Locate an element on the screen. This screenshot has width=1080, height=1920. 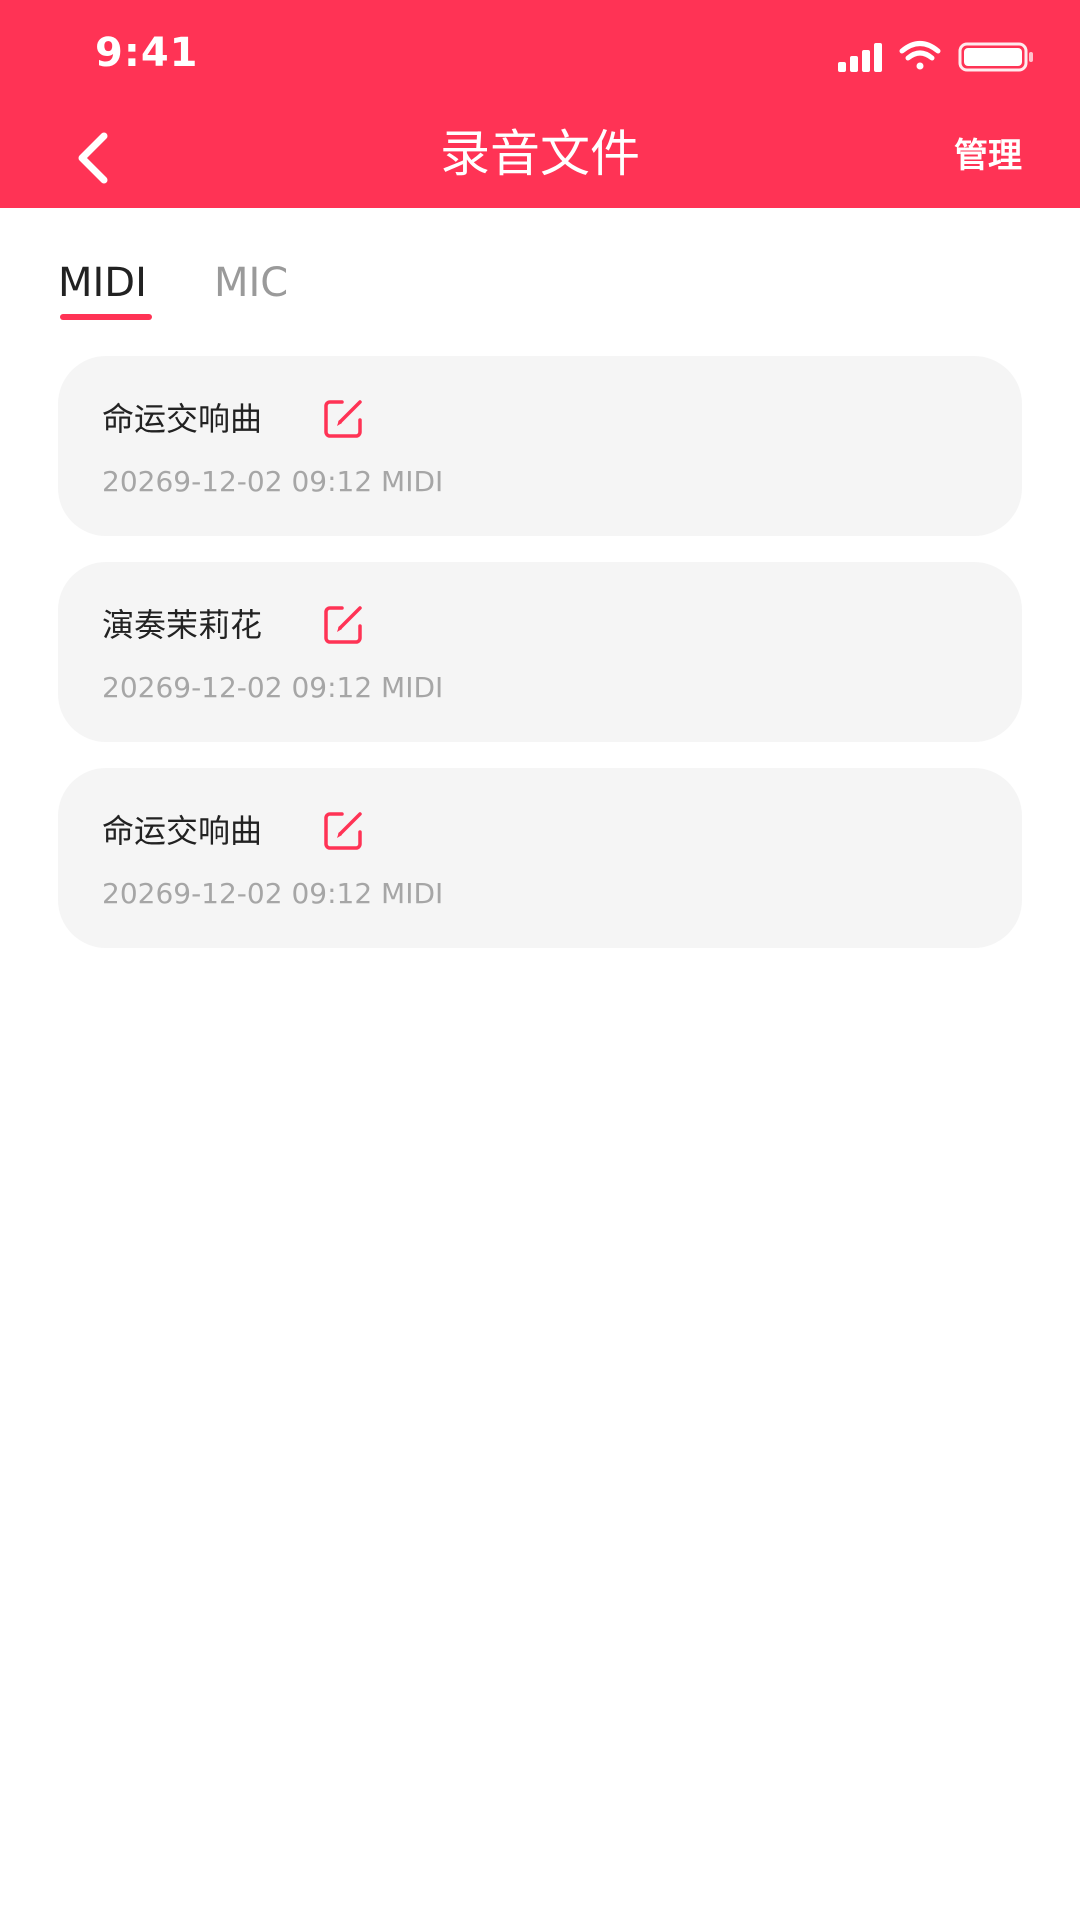
wifi-icon is located at coordinates (920, 55).